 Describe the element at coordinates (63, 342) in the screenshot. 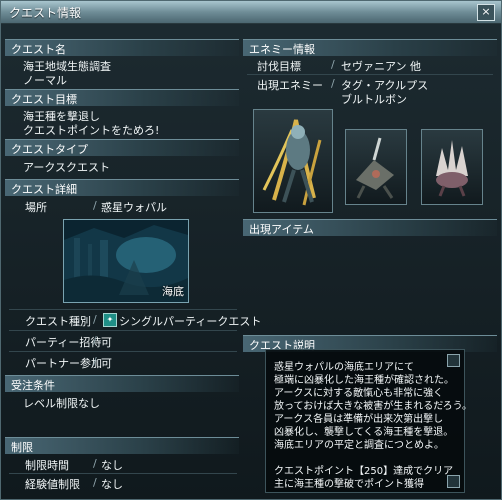

I see `party-invite-label: パーティー招待` at that location.